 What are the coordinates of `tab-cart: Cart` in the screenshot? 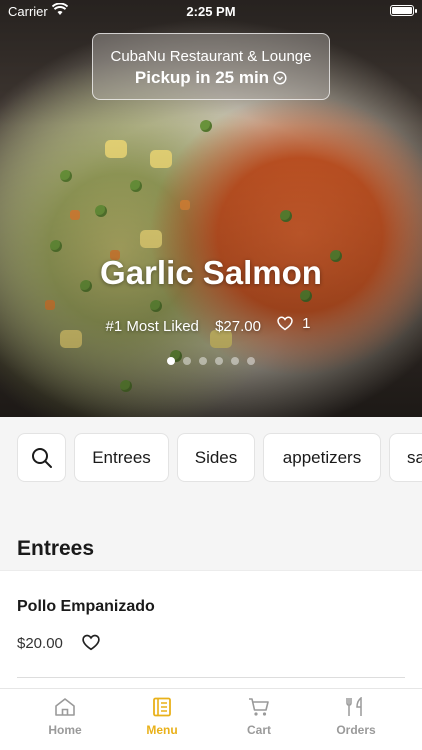 It's located at (259, 717).